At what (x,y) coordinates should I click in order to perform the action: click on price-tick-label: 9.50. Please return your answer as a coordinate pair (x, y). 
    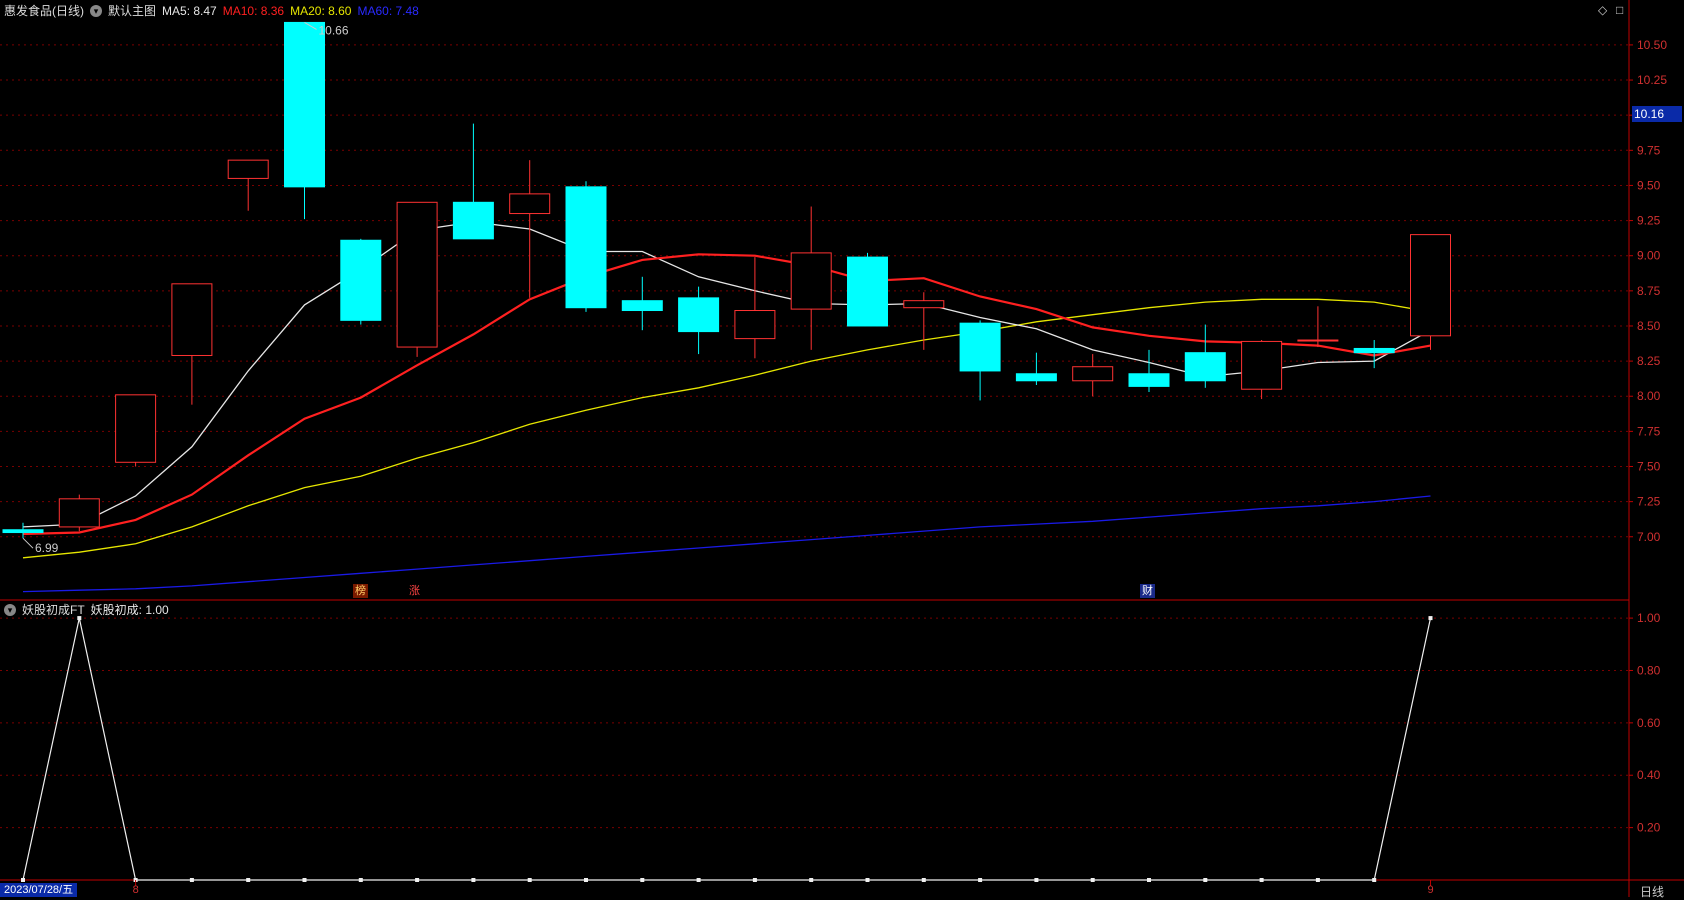
    Looking at the image, I should click on (1649, 185).